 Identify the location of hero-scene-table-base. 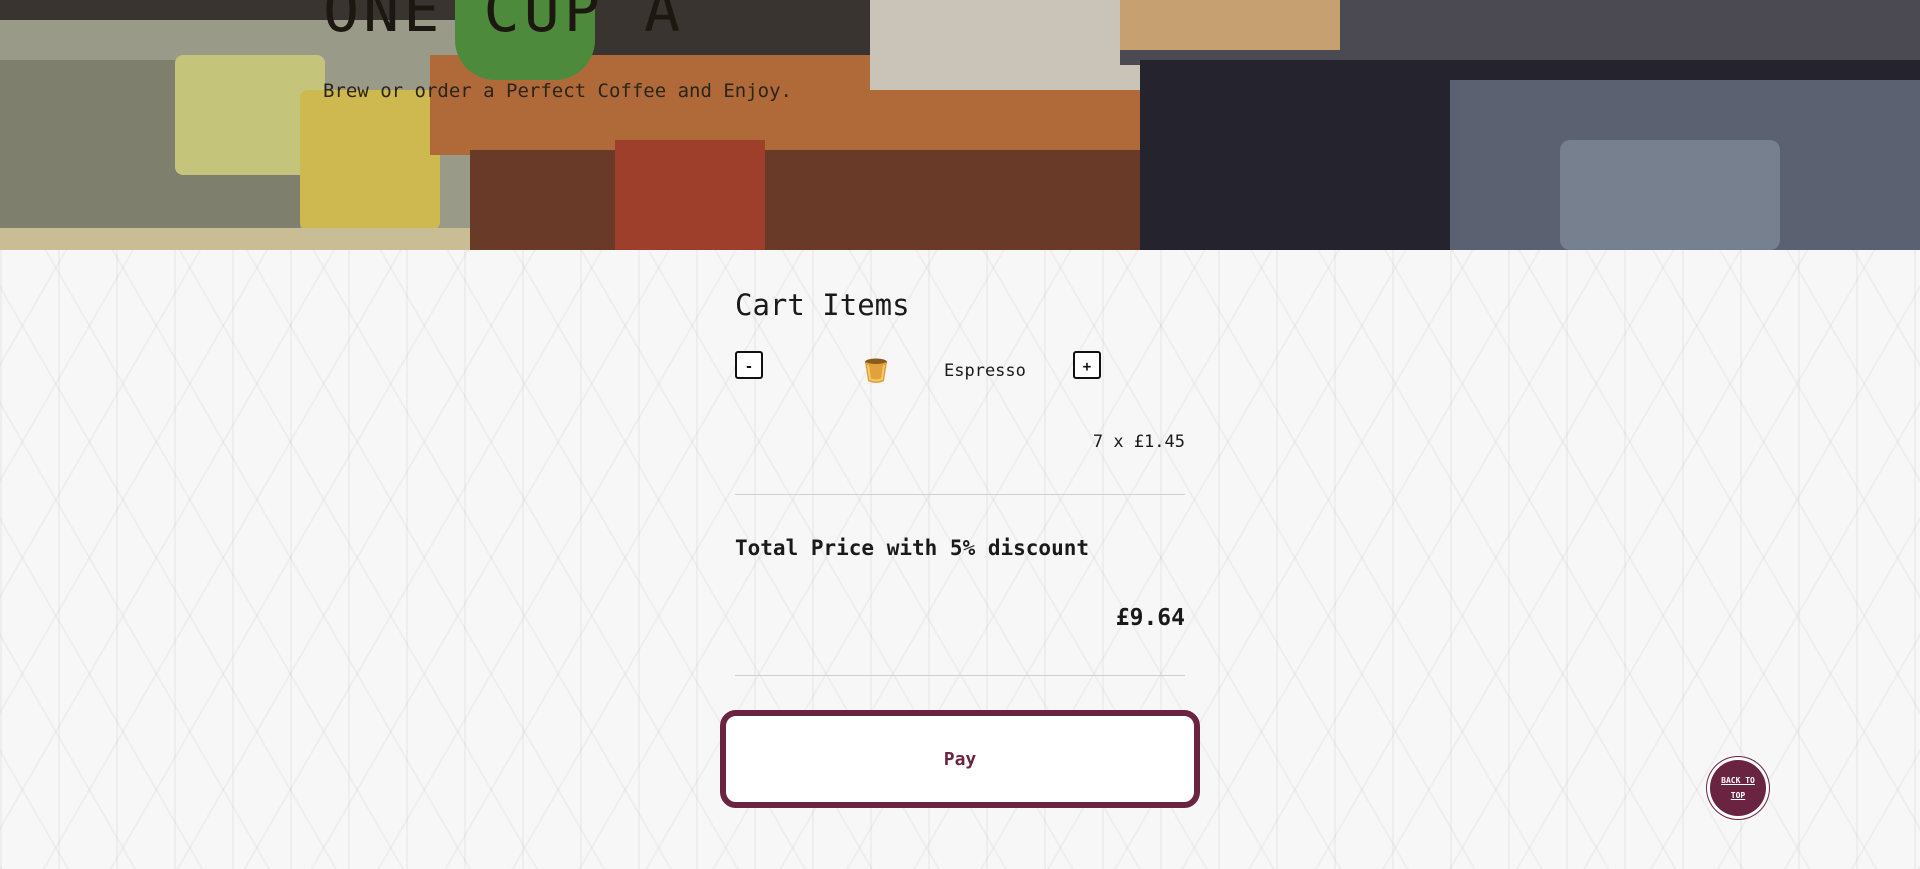
(820, 200).